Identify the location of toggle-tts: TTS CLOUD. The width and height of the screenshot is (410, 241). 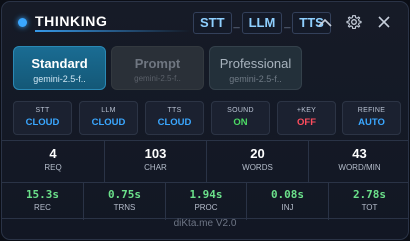
(174, 118).